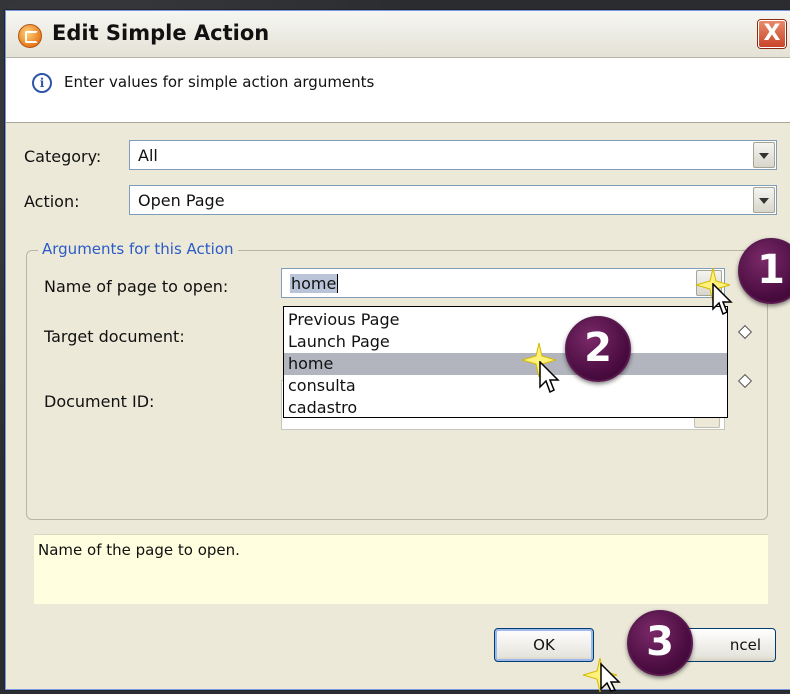 This screenshot has width=790, height=694. I want to click on target-document-label: Target document:, so click(114, 336).